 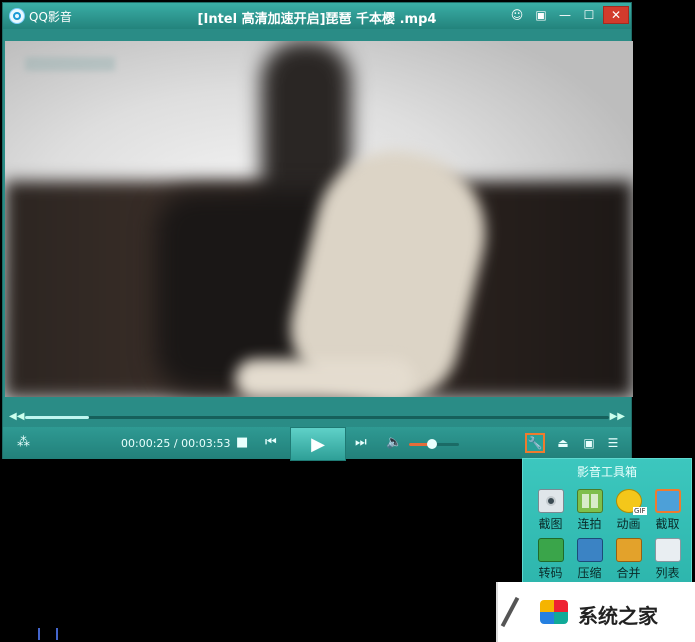 I want to click on play-icon: ▶, so click(x=318, y=444).